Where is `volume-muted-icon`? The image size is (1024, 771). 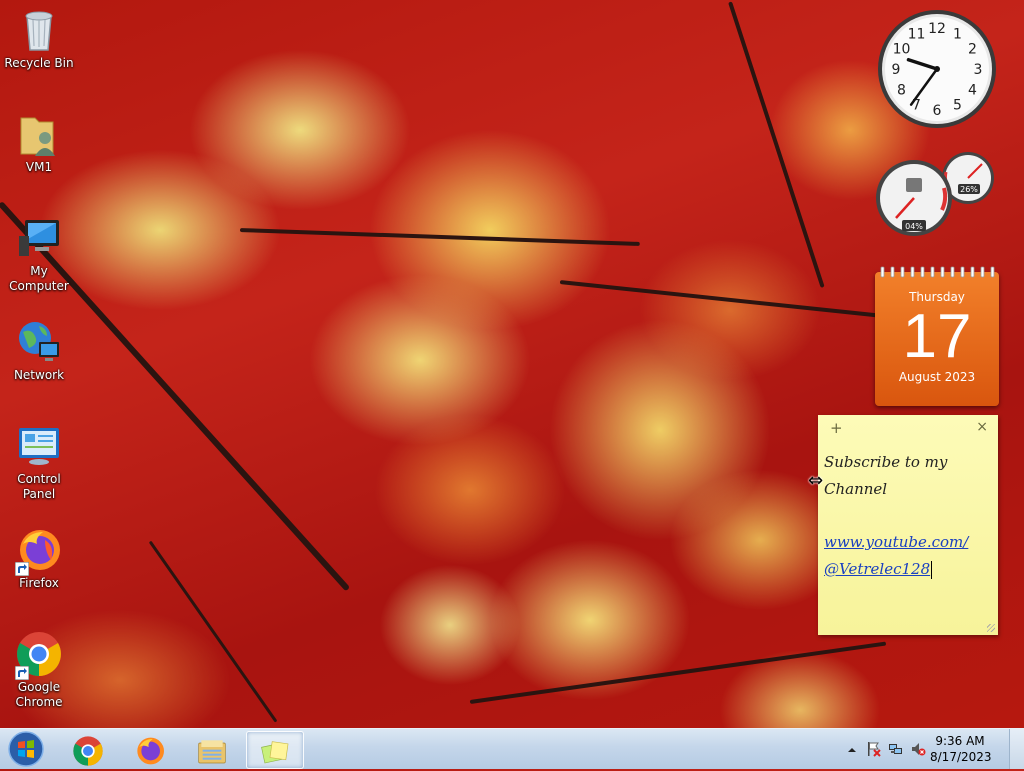 volume-muted-icon is located at coordinates (918, 749).